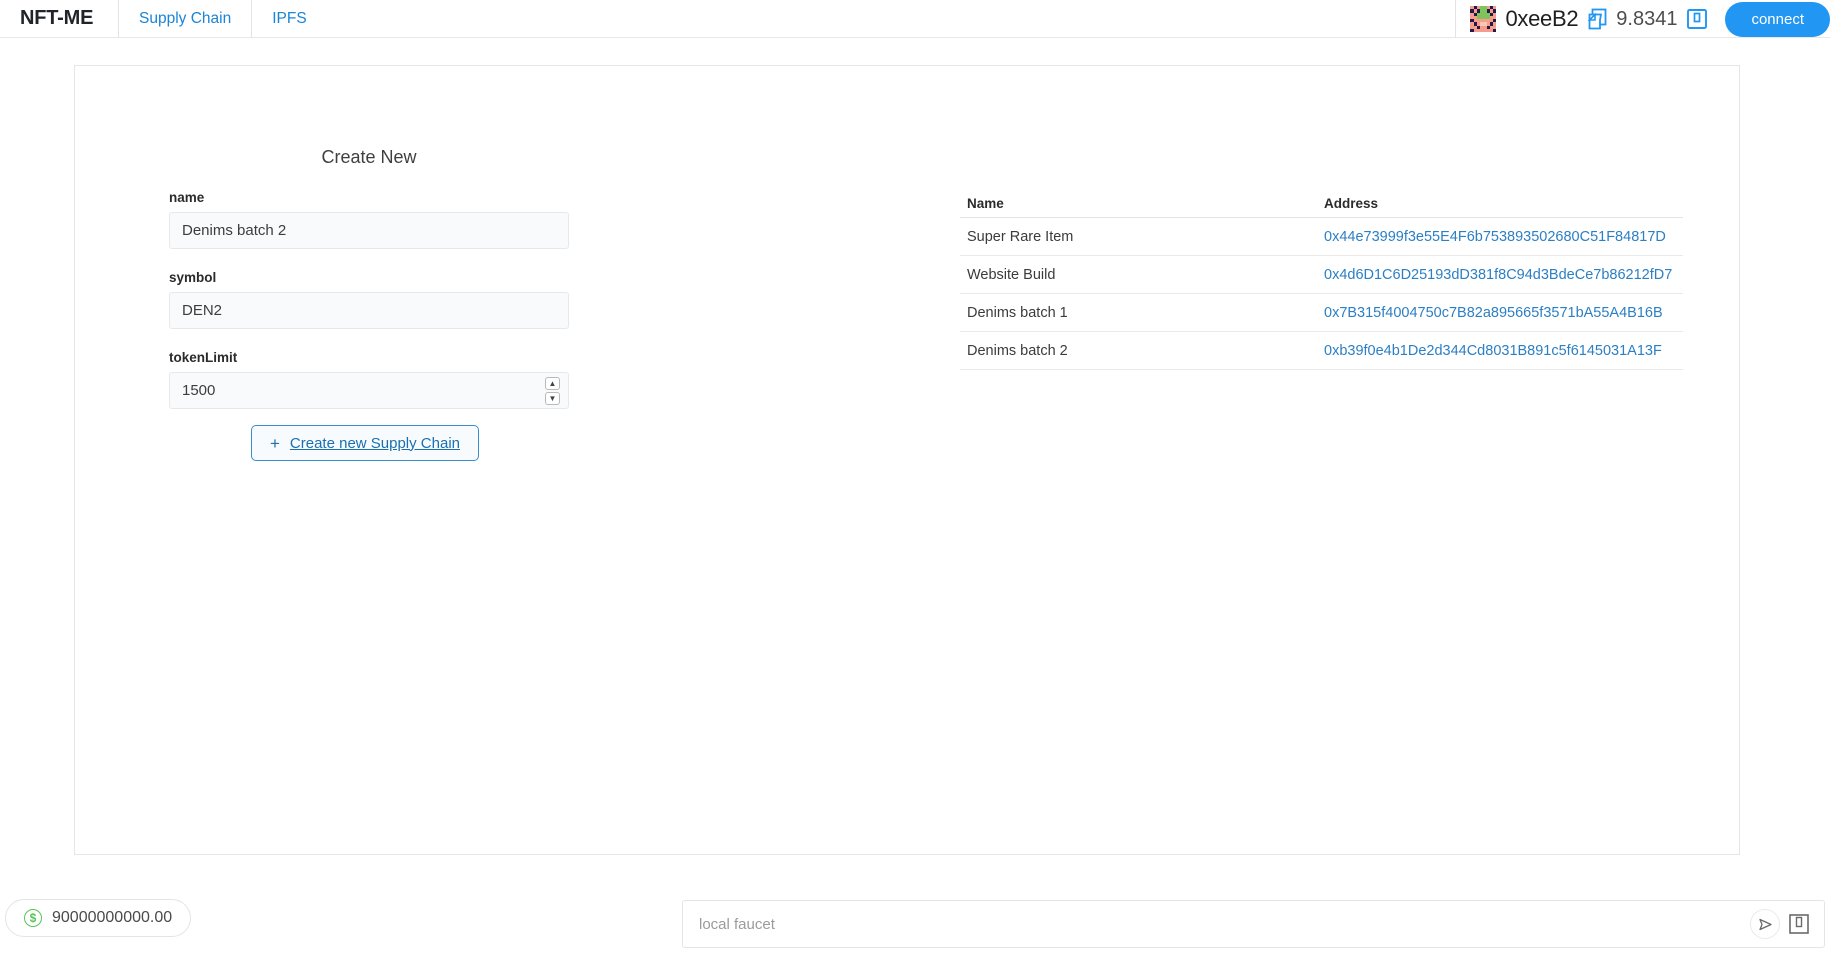  What do you see at coordinates (33, 918) in the screenshot?
I see `dollar-circle-icon: $` at bounding box center [33, 918].